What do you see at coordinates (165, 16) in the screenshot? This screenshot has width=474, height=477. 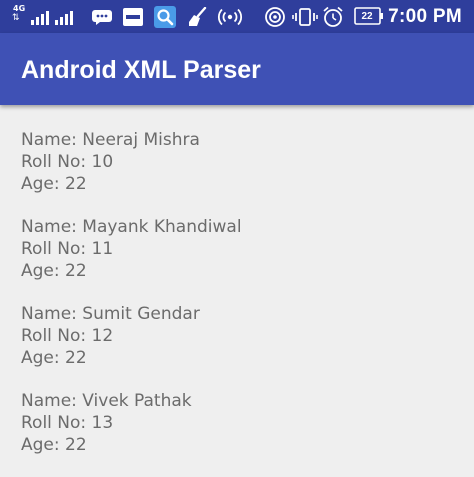 I see `search-icon` at bounding box center [165, 16].